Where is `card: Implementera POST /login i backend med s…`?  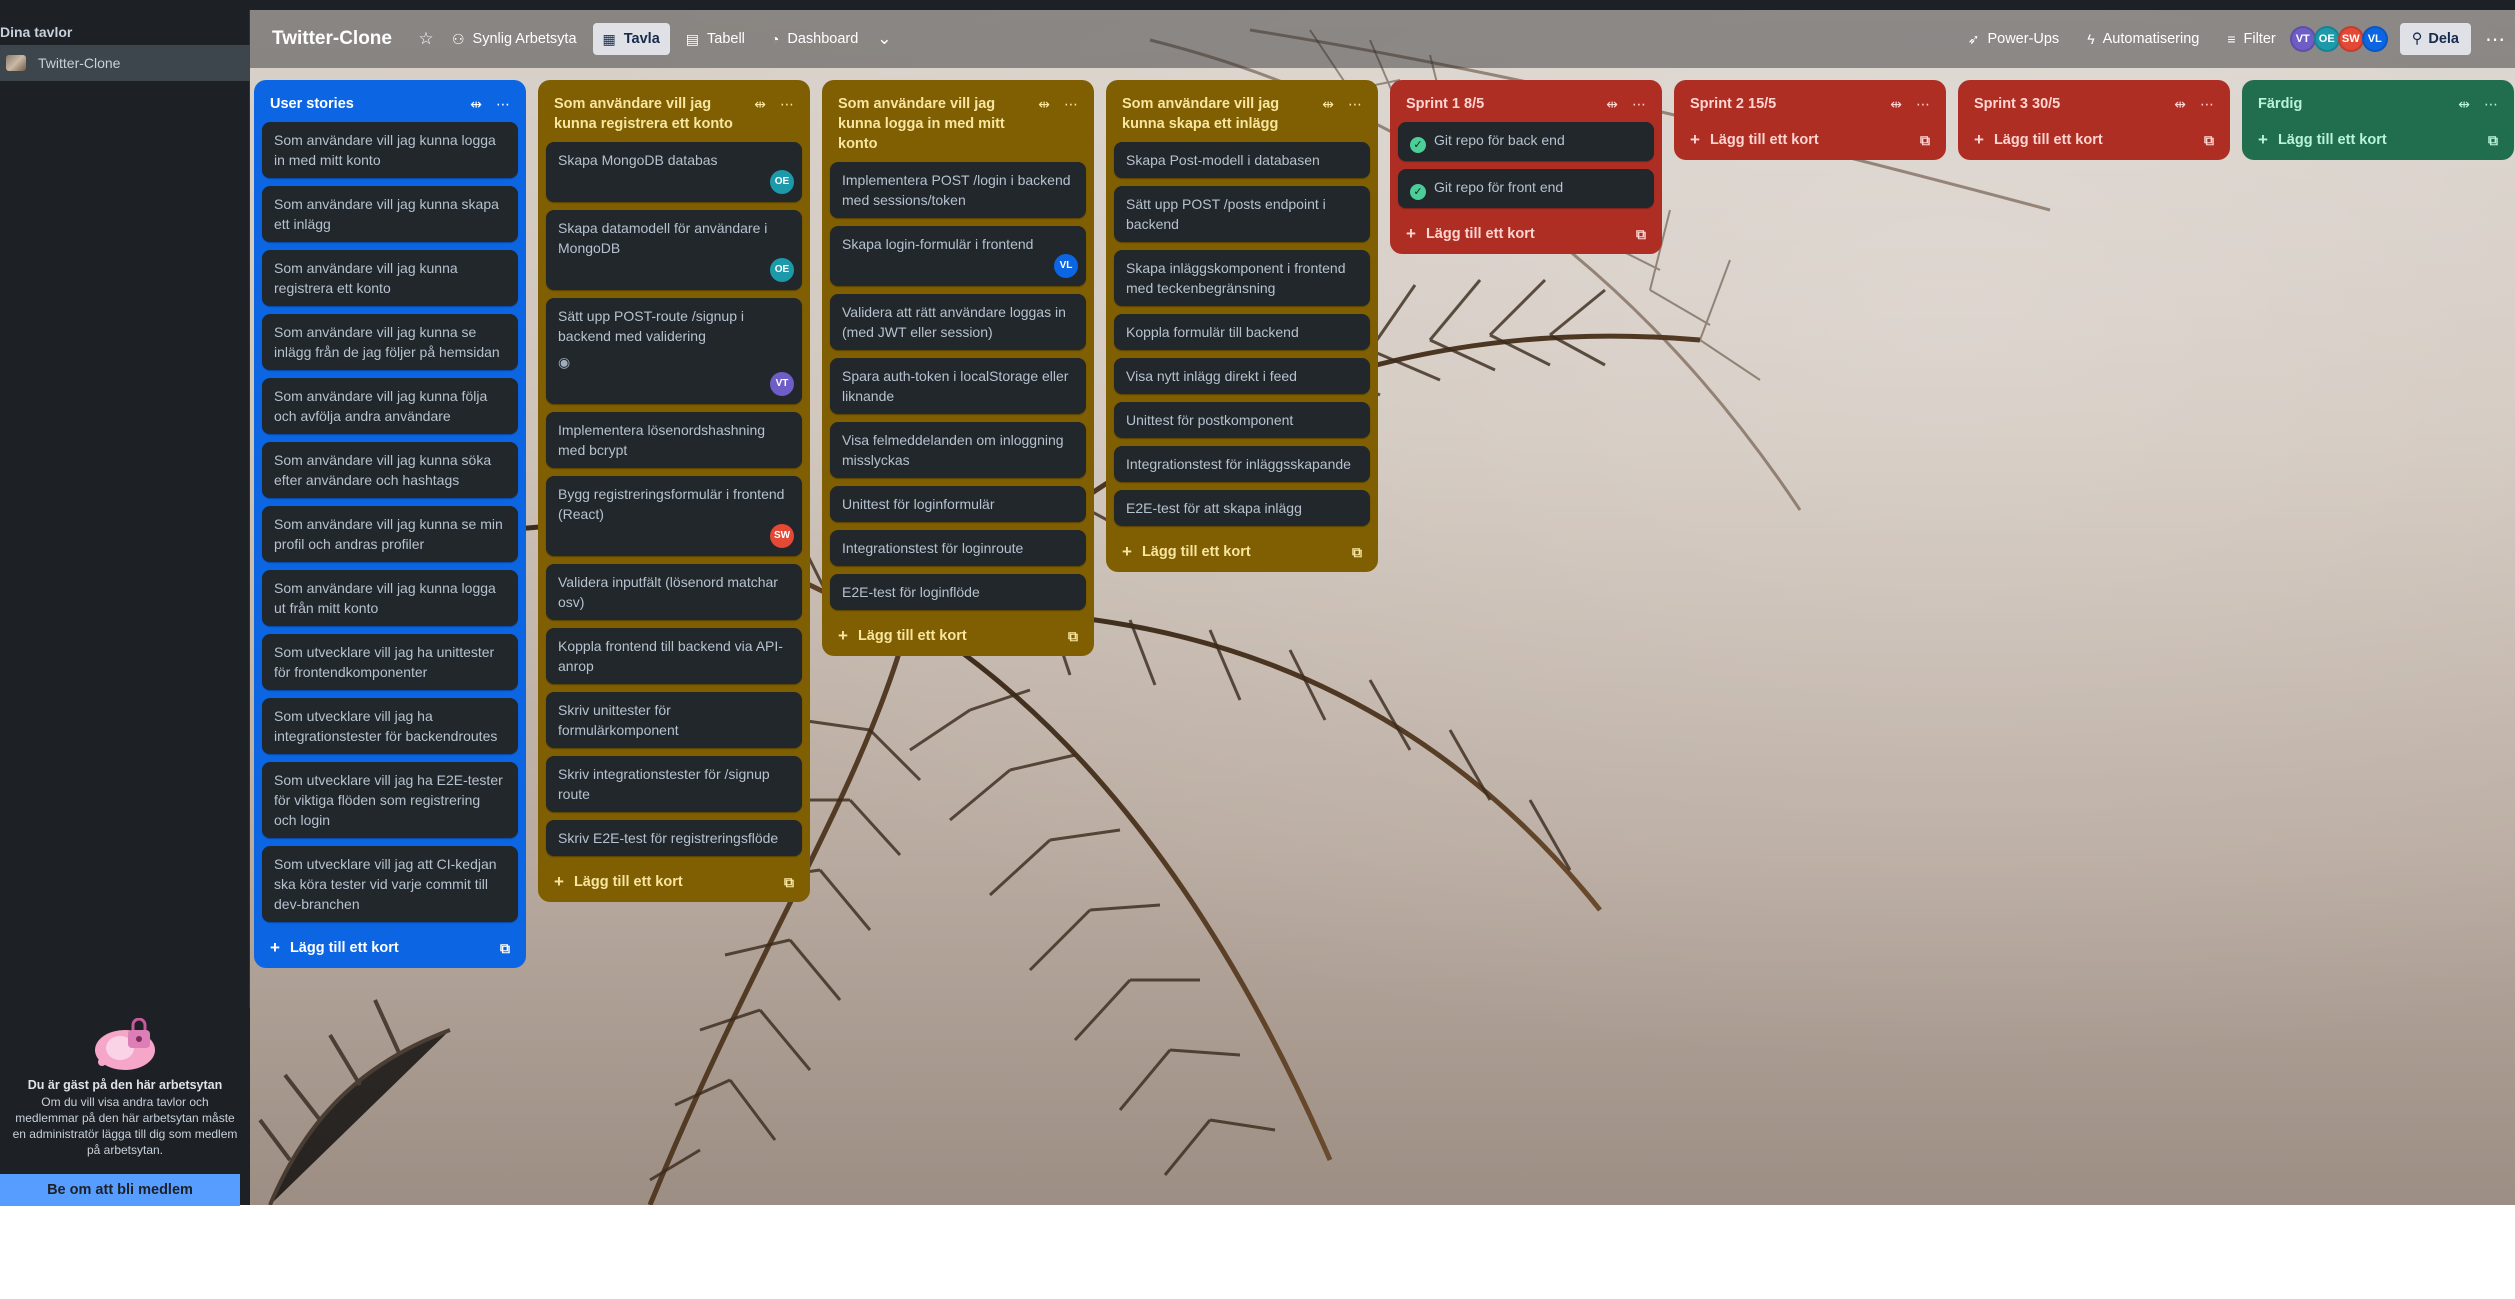
card: Implementera POST /login i backend med s… is located at coordinates (958, 190).